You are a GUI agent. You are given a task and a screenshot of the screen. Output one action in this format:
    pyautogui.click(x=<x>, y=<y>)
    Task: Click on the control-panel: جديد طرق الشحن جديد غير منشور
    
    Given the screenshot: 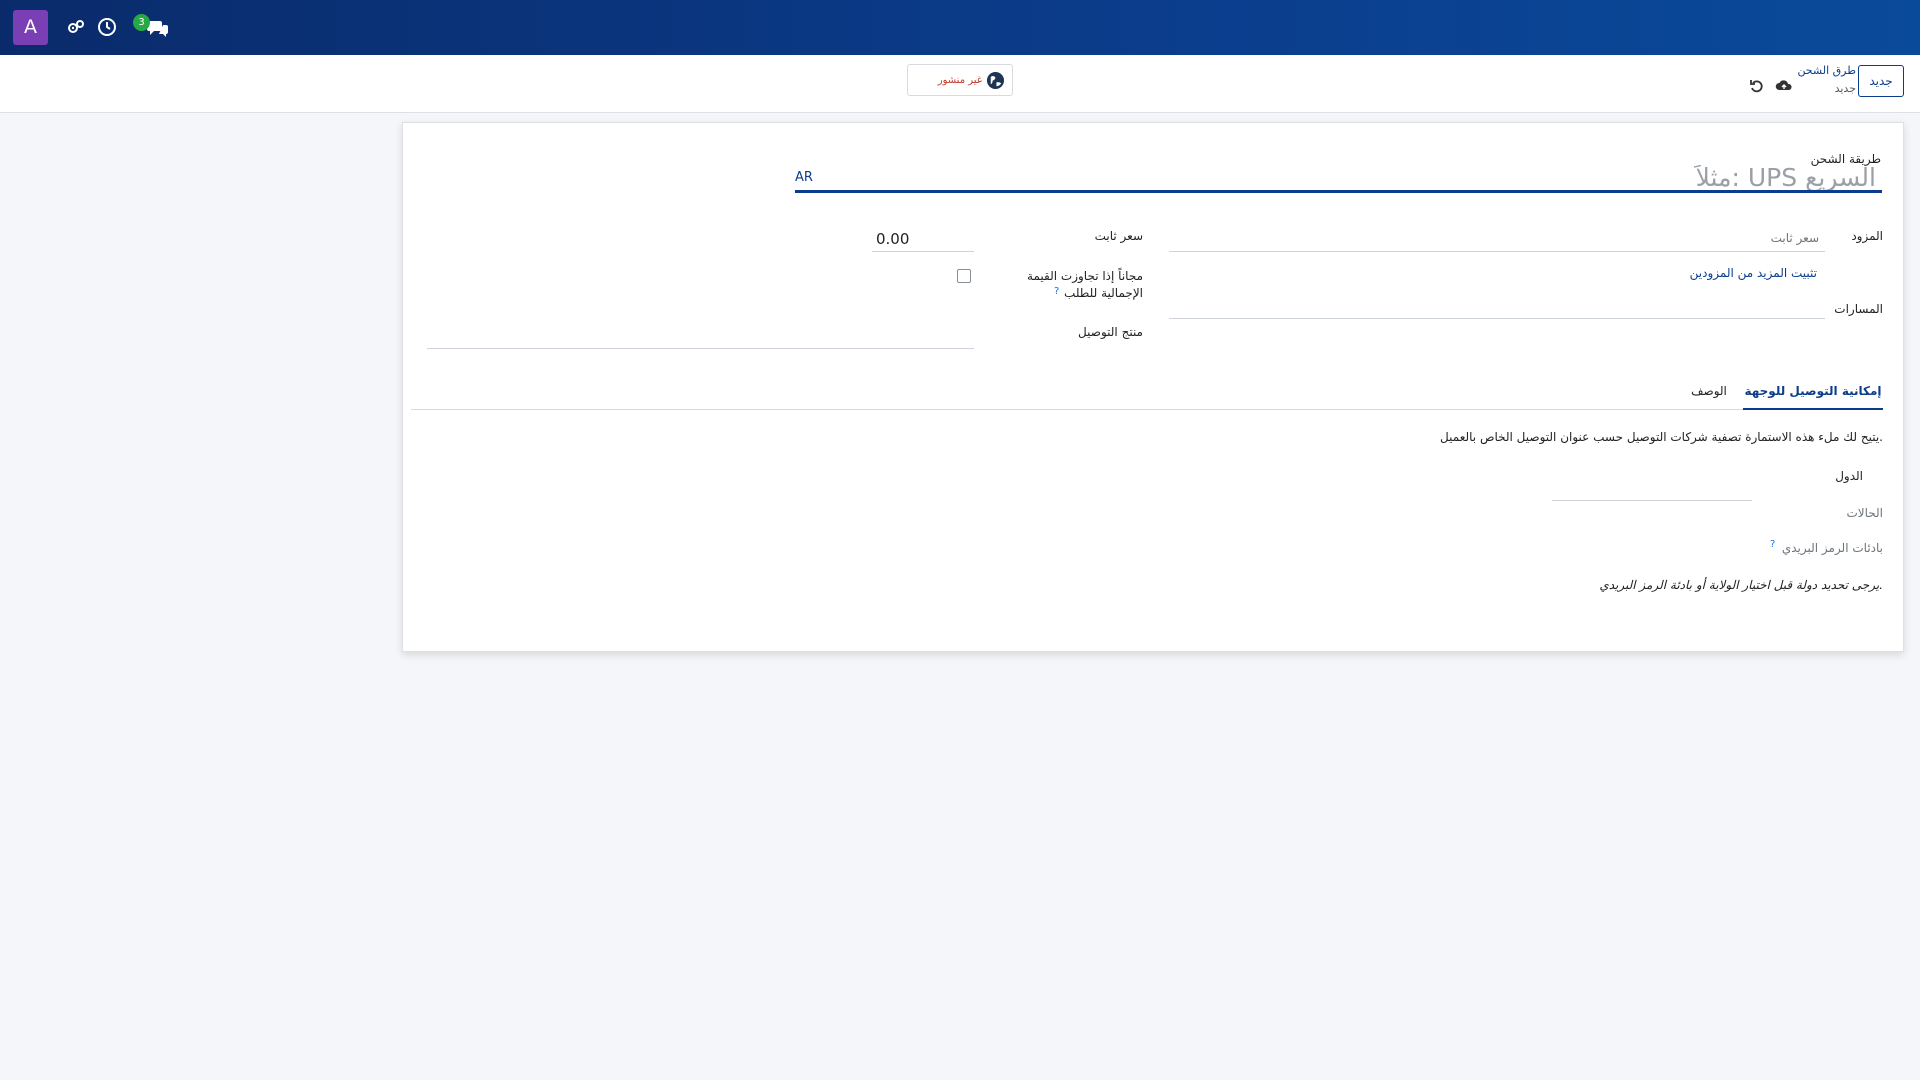 What is the action you would take?
    pyautogui.click(x=960, y=84)
    